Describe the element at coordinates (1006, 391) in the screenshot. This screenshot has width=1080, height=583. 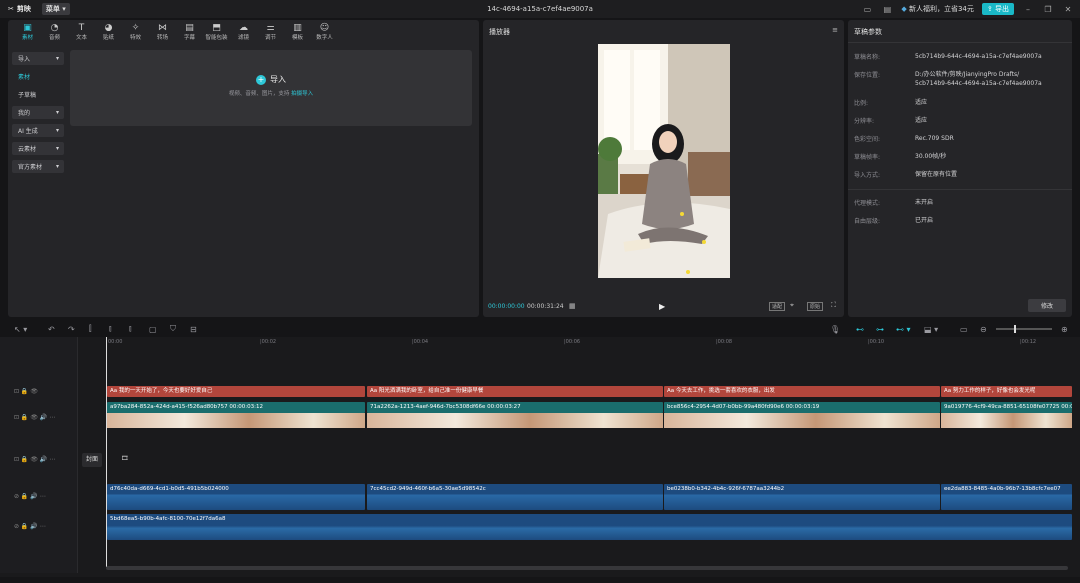
I see `subtitle-clip: Aa 努力工作的样子，好像也会发光呢` at that location.